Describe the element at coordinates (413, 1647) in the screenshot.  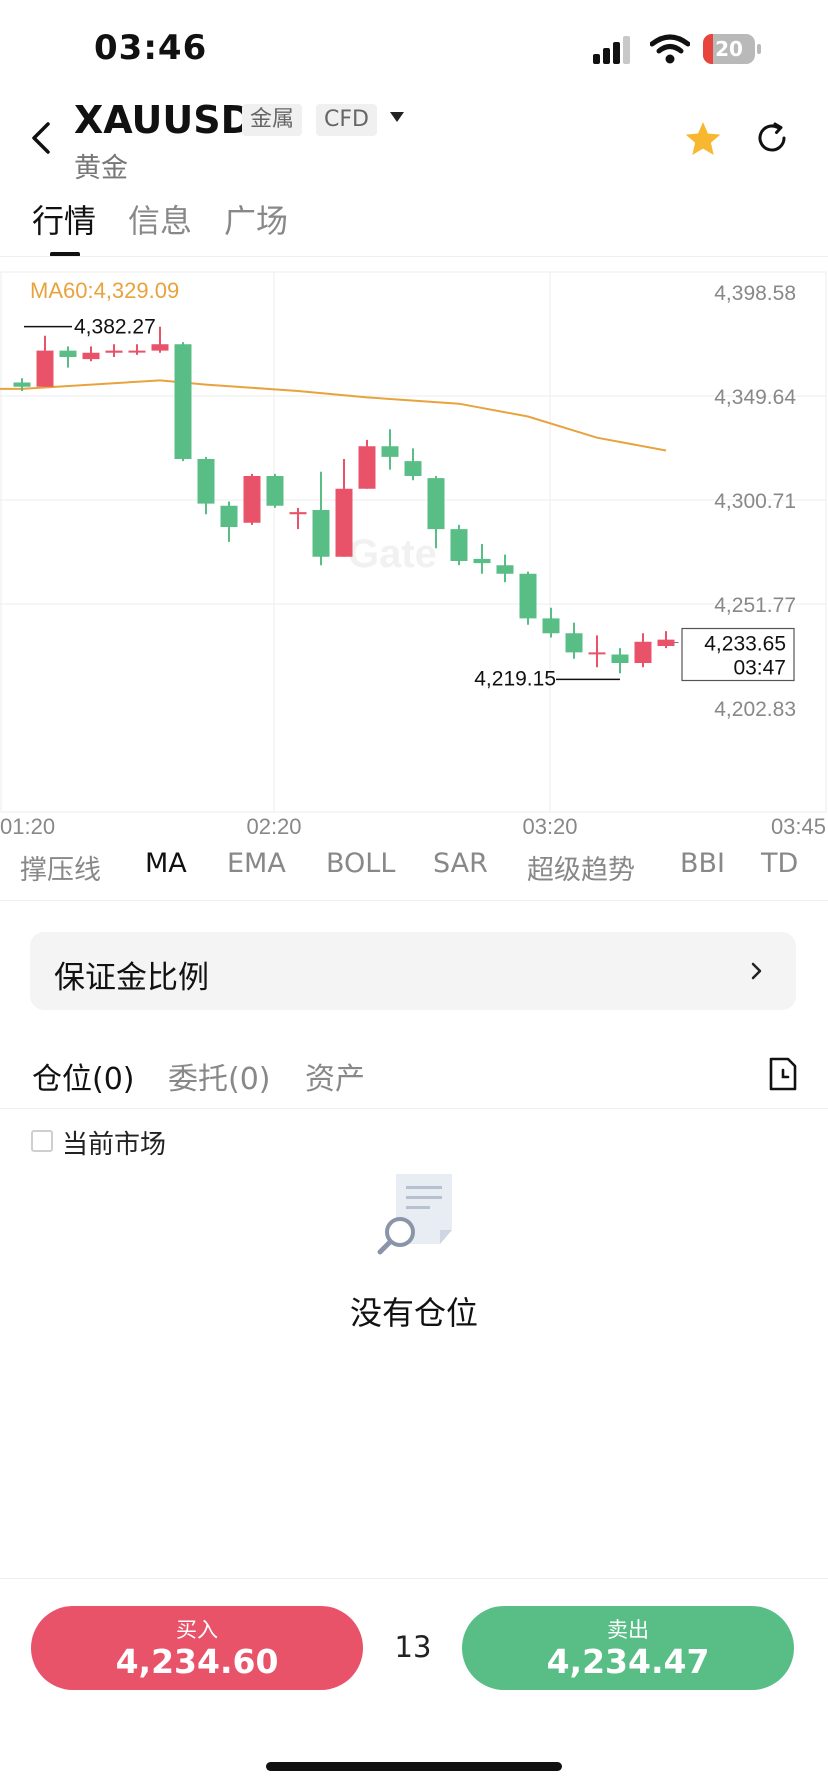
I see `spread-value: 13` at that location.